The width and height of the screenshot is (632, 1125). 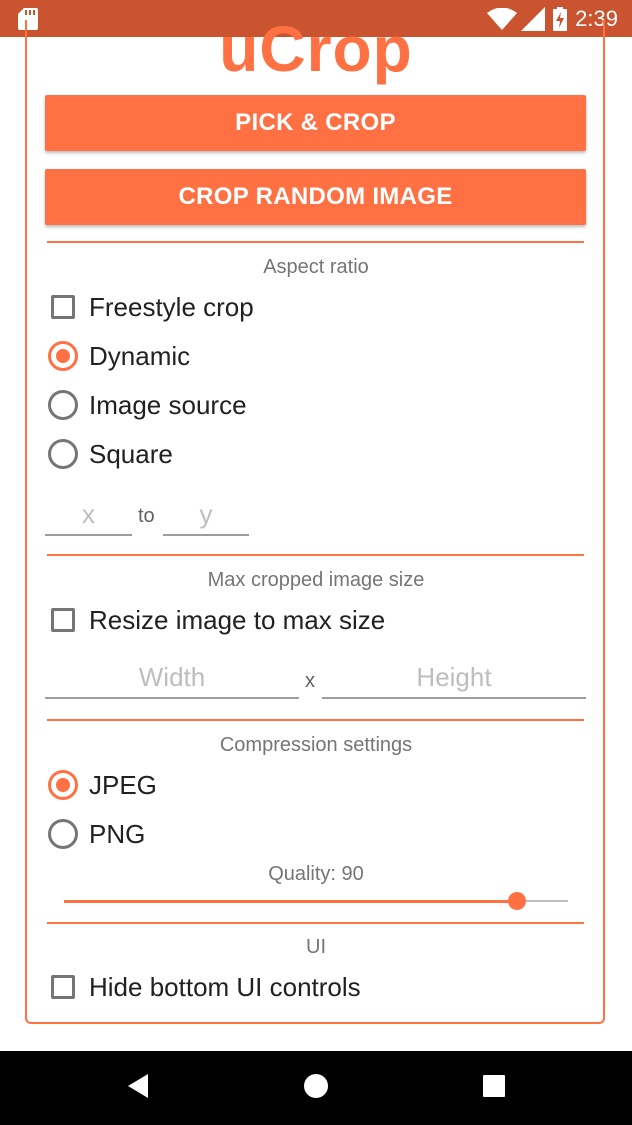 What do you see at coordinates (237, 619) in the screenshot?
I see `resize-label: Resize image to max size` at bounding box center [237, 619].